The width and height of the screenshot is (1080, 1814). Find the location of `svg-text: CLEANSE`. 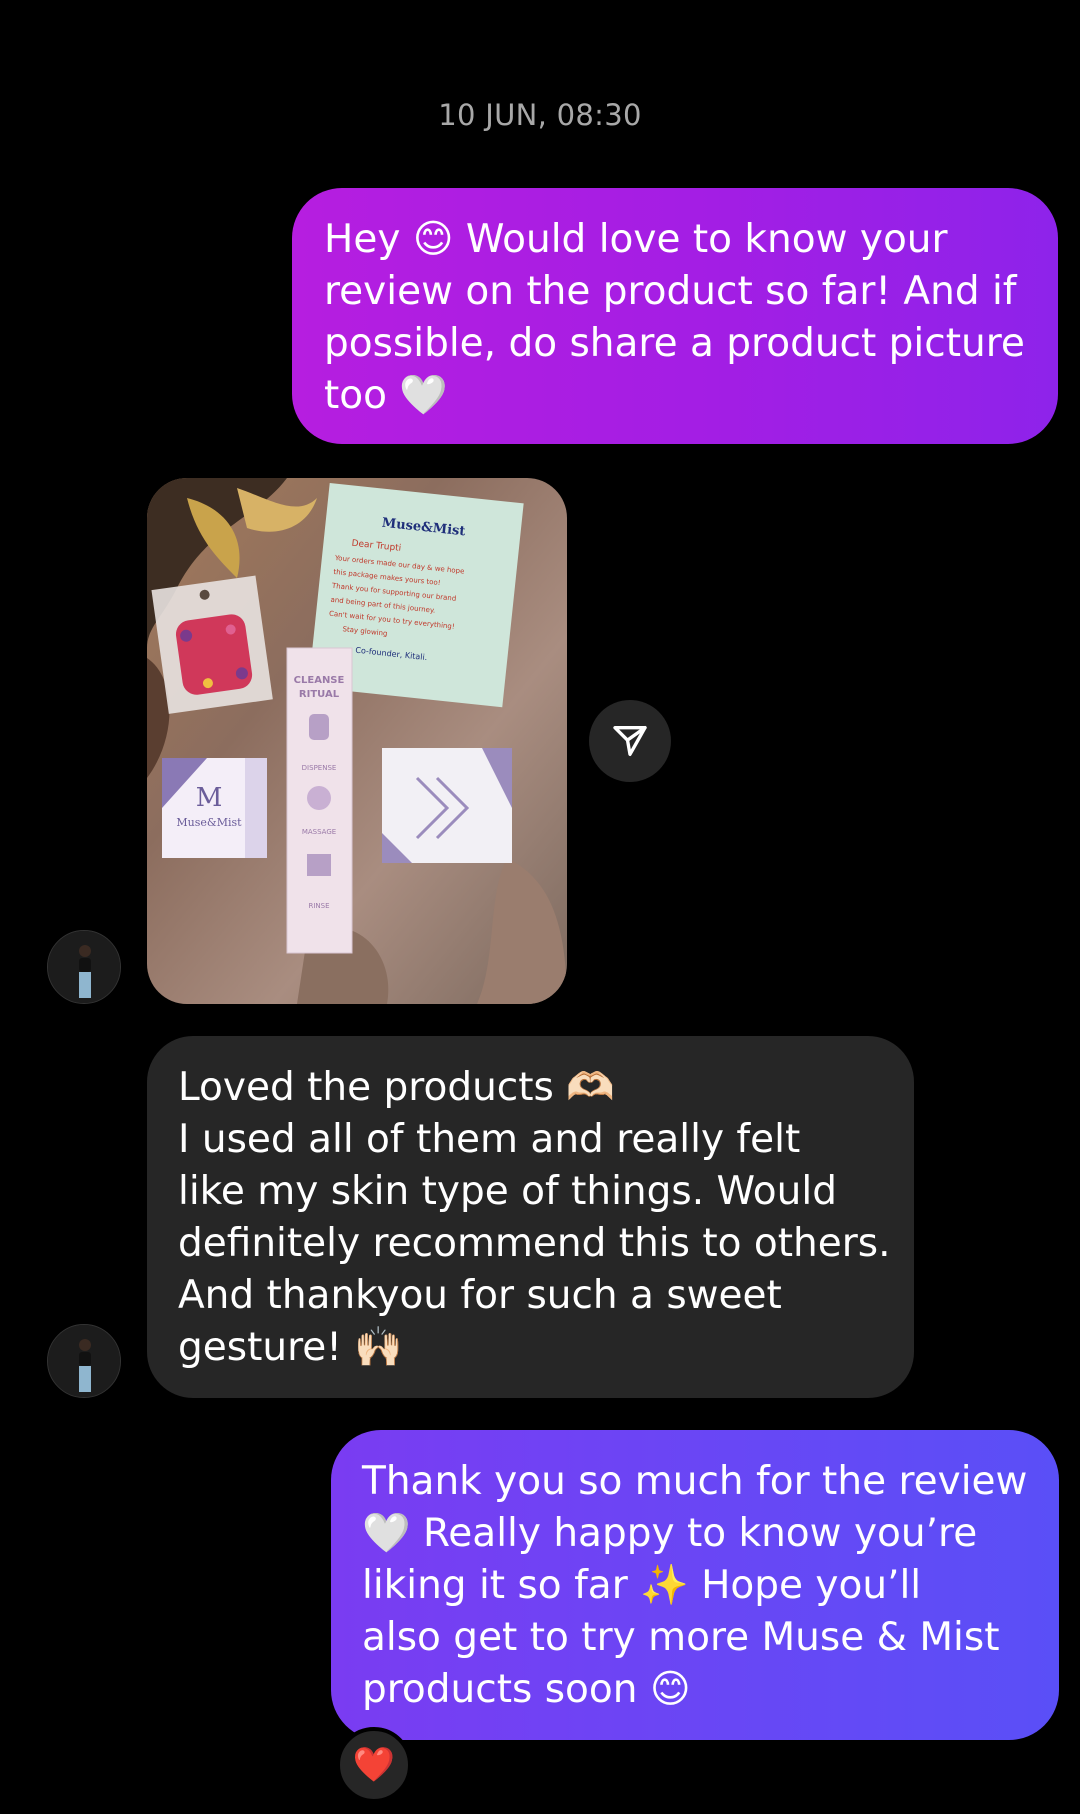

svg-text: CLEANSE is located at coordinates (319, 680).